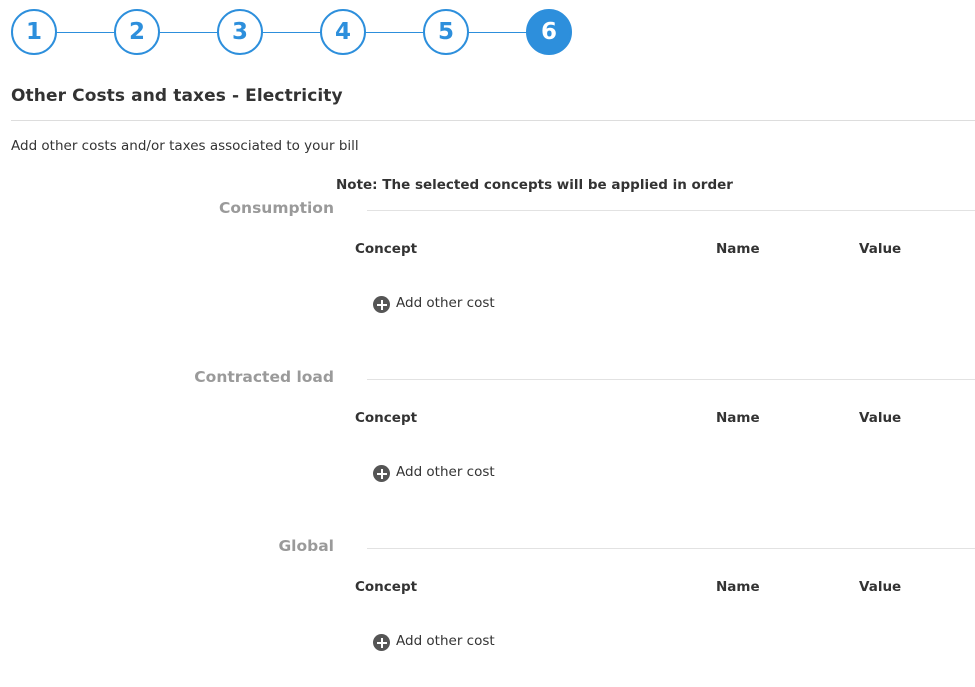  Describe the element at coordinates (446, 32) in the screenshot. I see `step-5: 5` at that location.